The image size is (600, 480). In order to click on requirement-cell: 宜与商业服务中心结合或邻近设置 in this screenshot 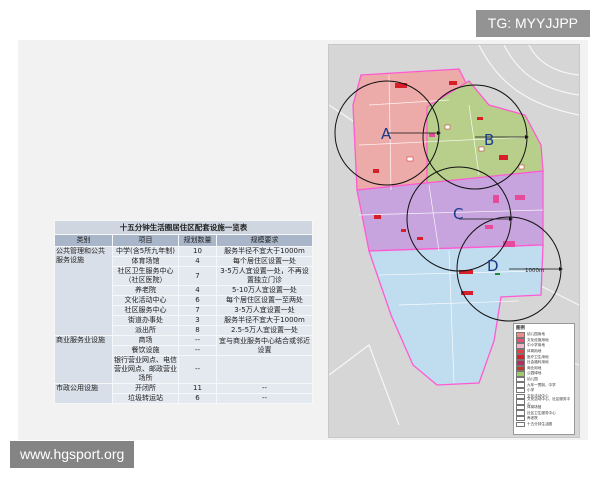, I will do `click(264, 345)`.